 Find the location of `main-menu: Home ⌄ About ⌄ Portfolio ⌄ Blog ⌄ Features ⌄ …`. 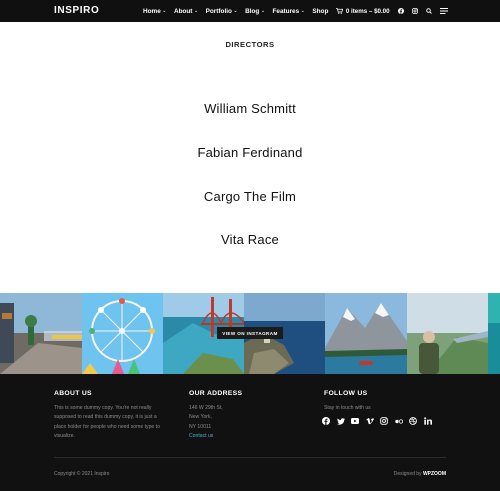

main-menu: Home ⌄ About ⌄ Portfolio ⌄ Blog ⌄ Features ⌄ … is located at coordinates (299, 11).